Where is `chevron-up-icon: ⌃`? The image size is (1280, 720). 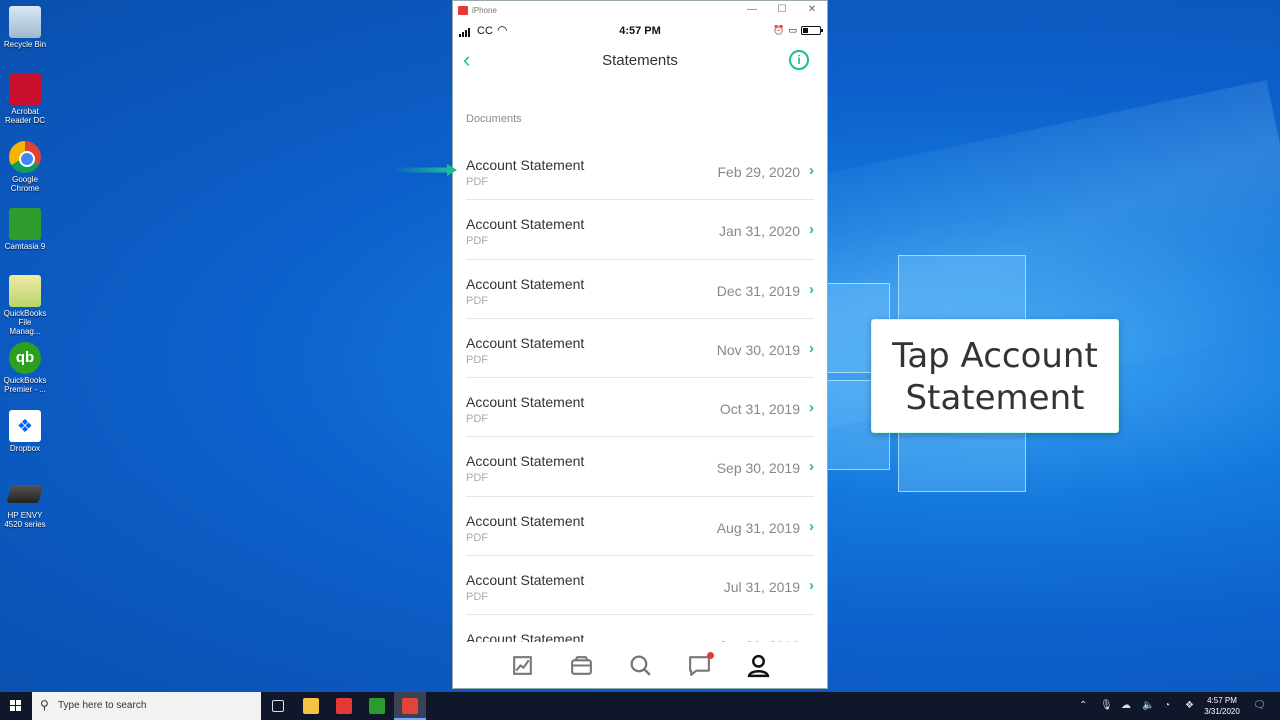 chevron-up-icon: ⌃ is located at coordinates (1083, 705).